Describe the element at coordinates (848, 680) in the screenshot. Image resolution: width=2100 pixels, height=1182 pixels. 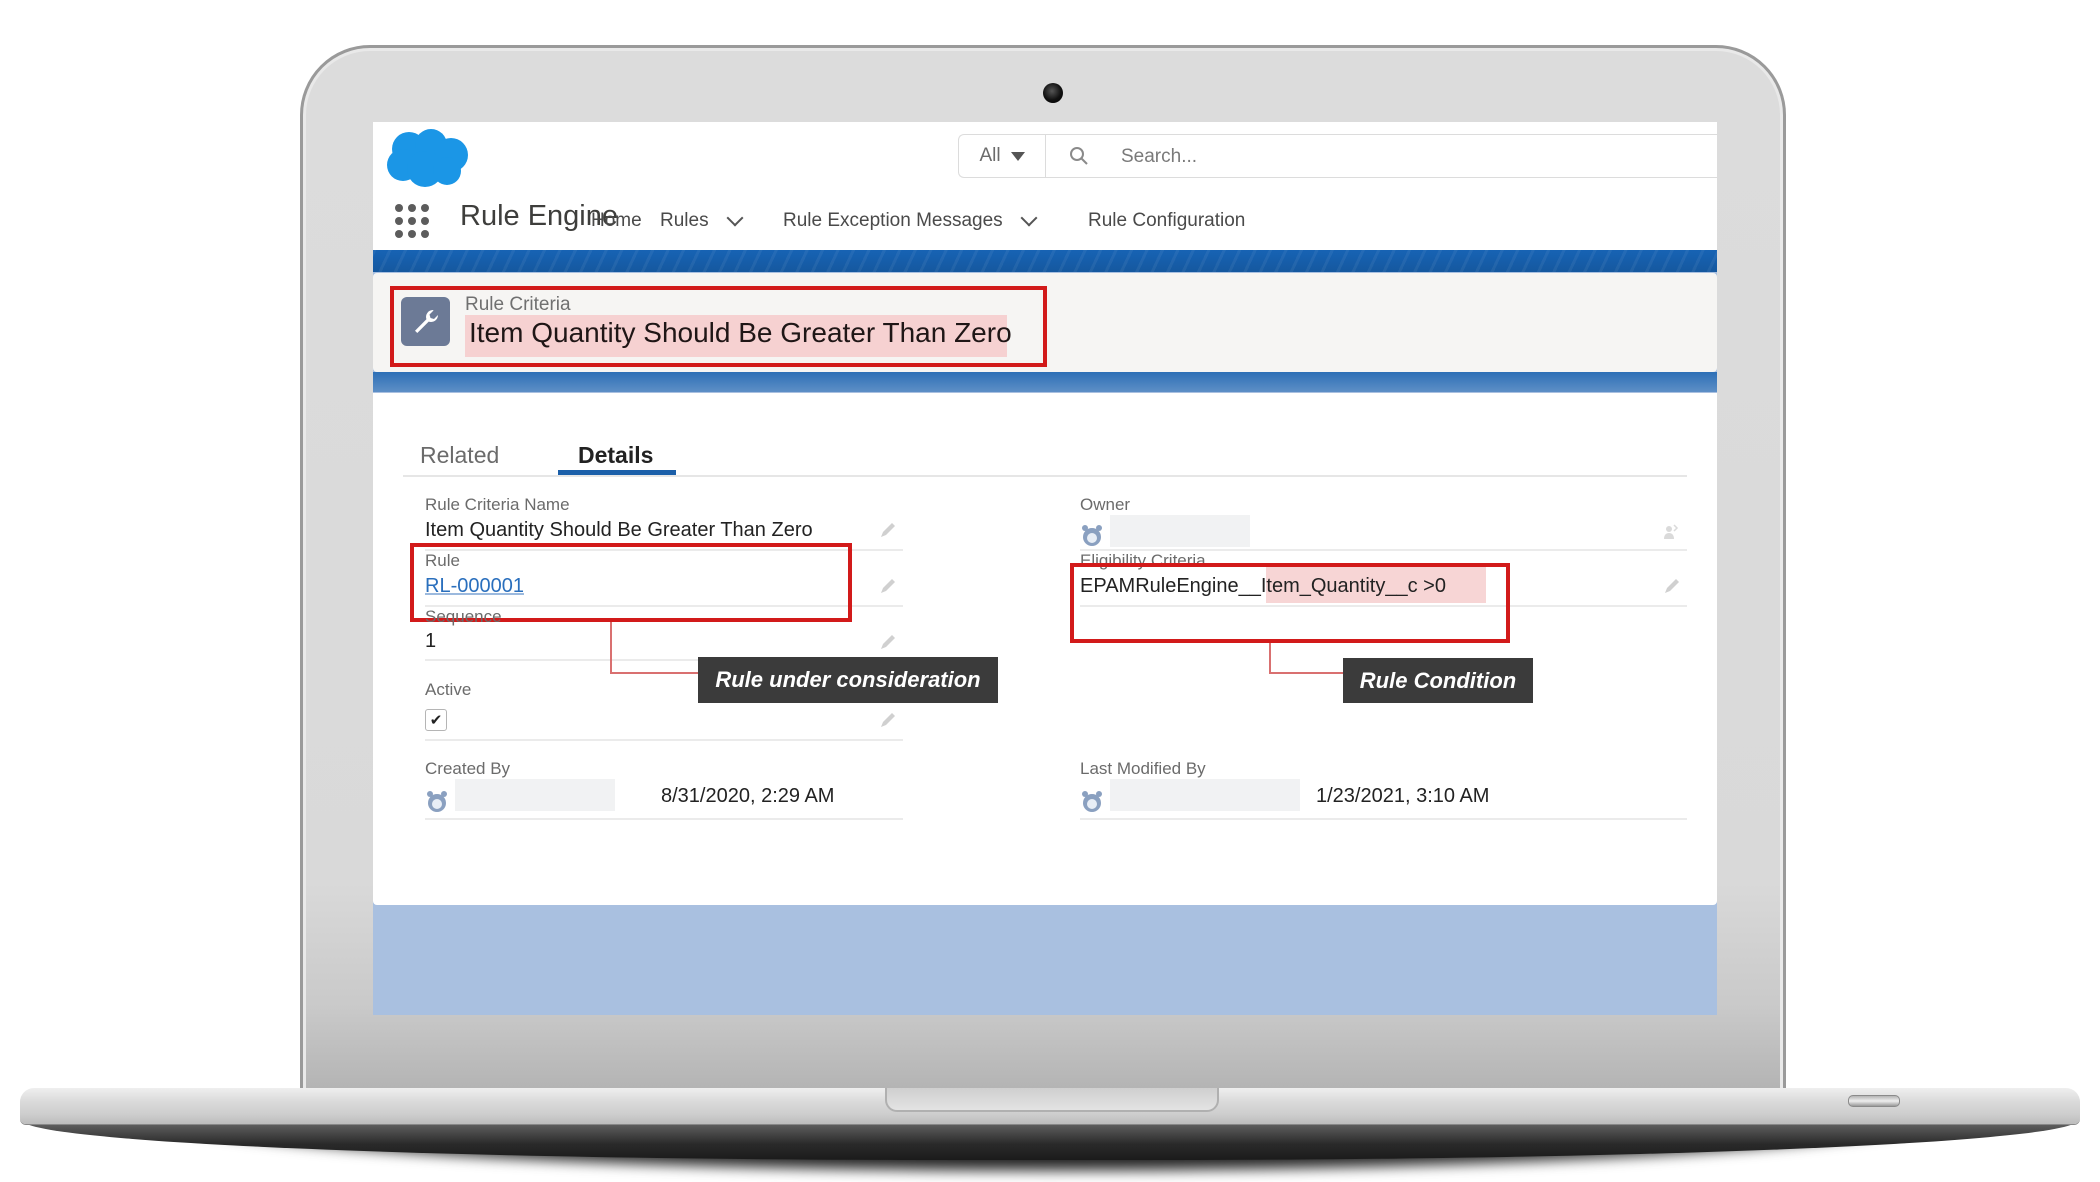
I see `callout-rule-under-consideration: Rule under consideration` at that location.